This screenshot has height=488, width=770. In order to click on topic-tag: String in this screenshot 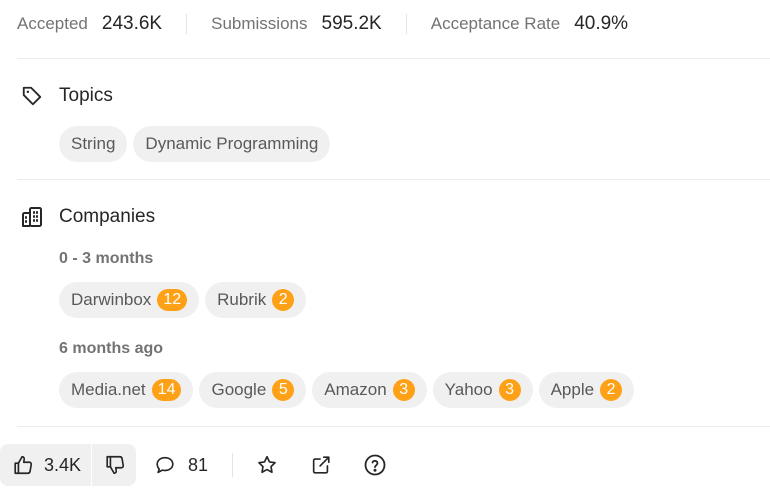, I will do `click(93, 144)`.